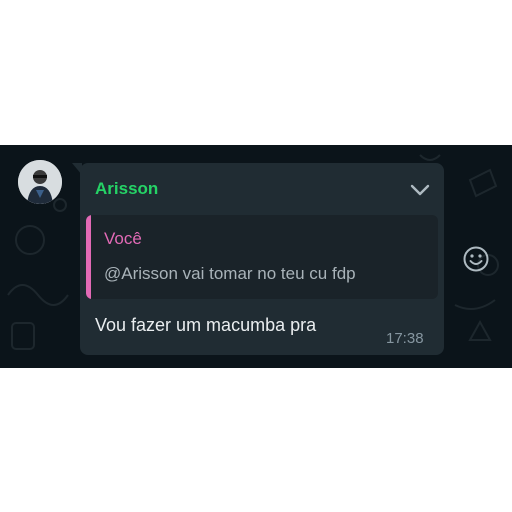 The width and height of the screenshot is (512, 512). What do you see at coordinates (206, 325) in the screenshot?
I see `message-text: Vou fazer um macumba pra` at bounding box center [206, 325].